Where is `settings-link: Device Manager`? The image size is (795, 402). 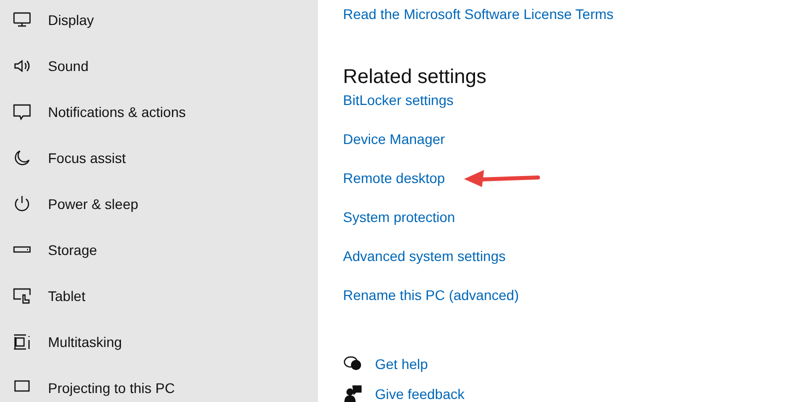 settings-link: Device Manager is located at coordinates (394, 139).